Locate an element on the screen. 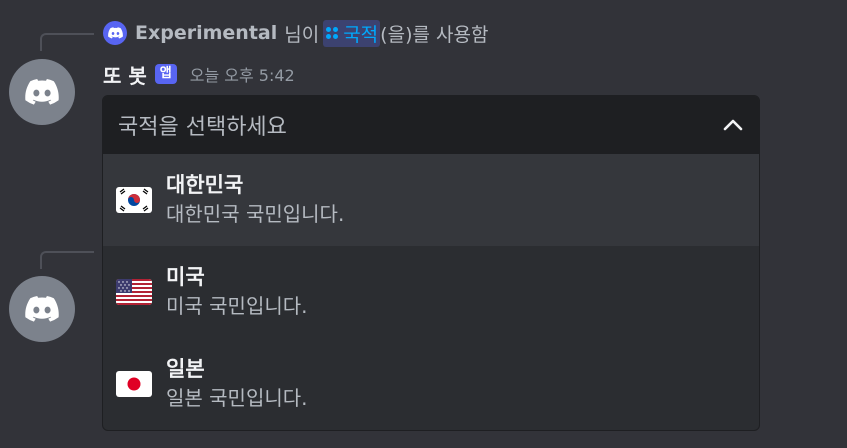 Image resolution: width=847 pixels, height=448 pixels. option-description: 미국 국민입니다. is located at coordinates (237, 306).